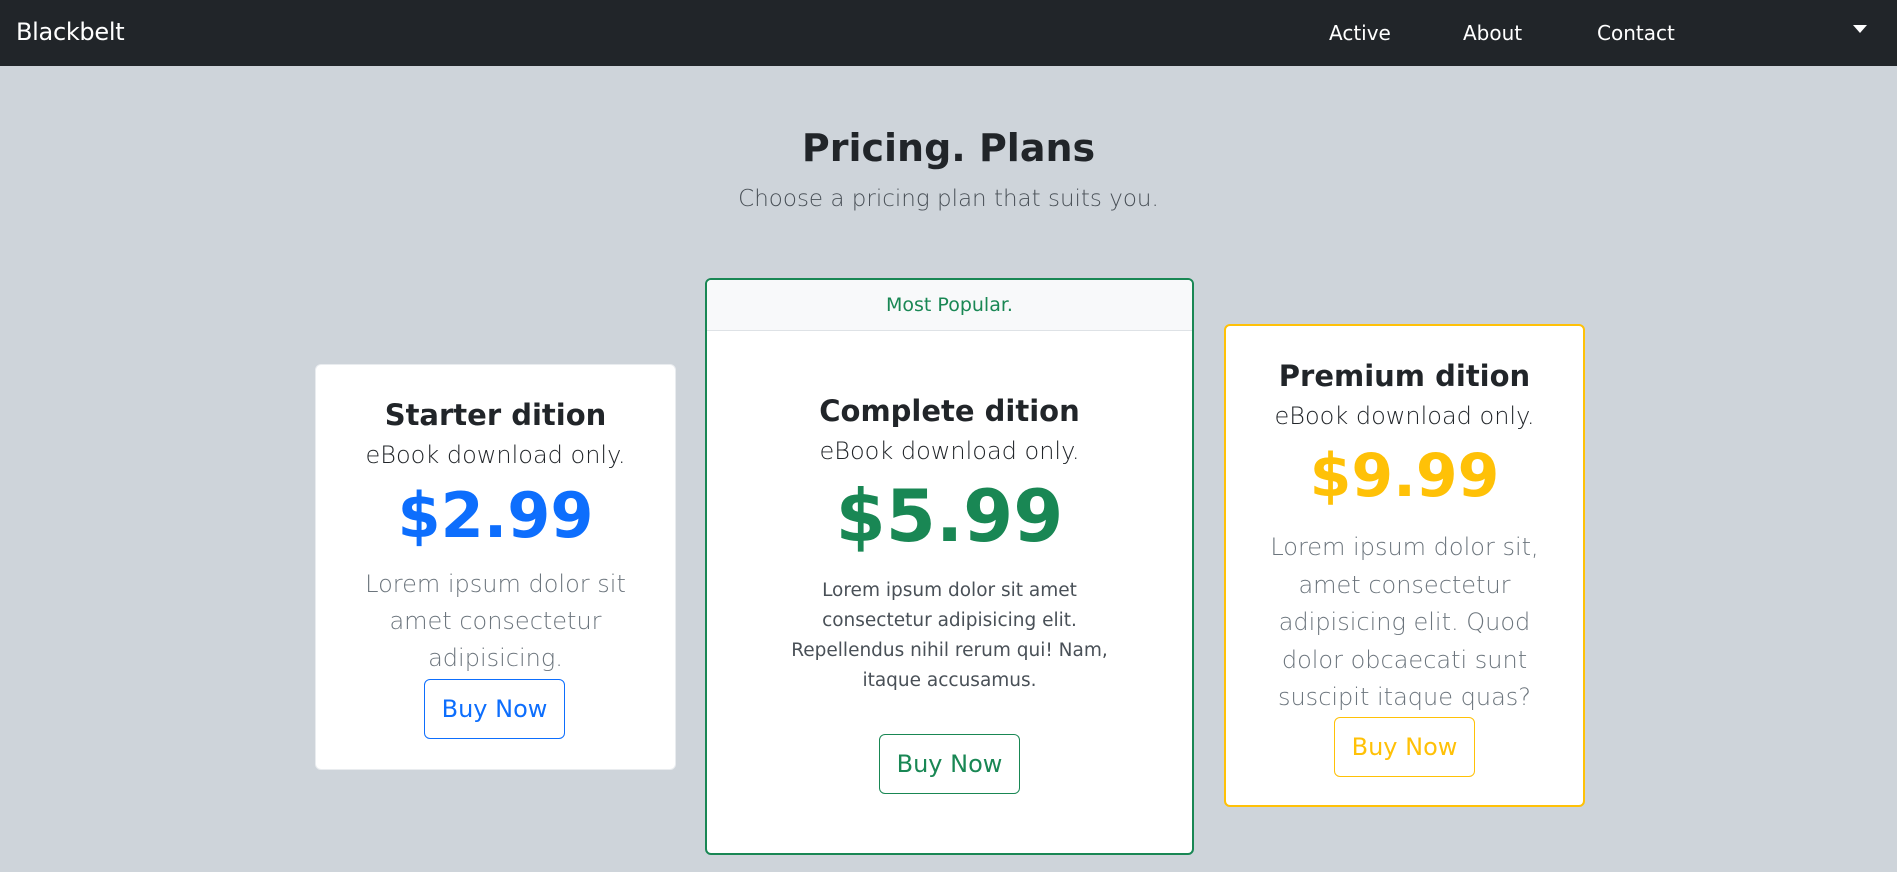 Image resolution: width=1897 pixels, height=872 pixels. Describe the element at coordinates (949, 764) in the screenshot. I see `buy-now-button-complete: Buy Now` at that location.